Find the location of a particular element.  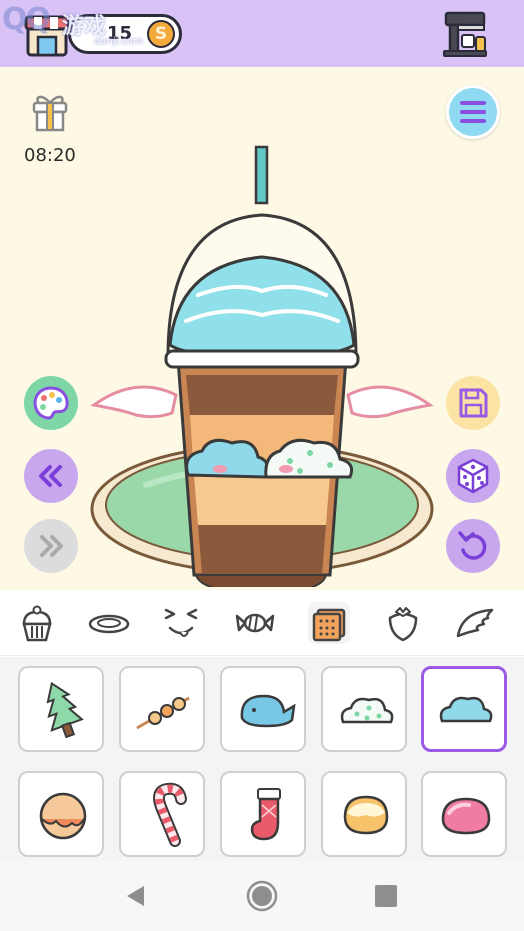

palette-icon is located at coordinates (51, 403).